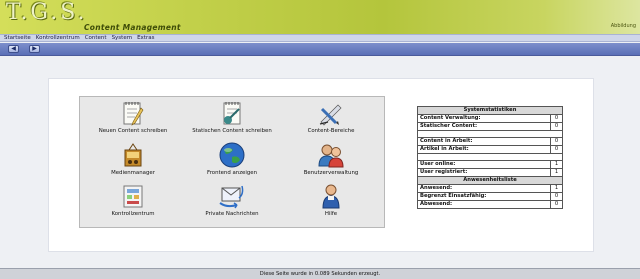 Image resolution: width=640 pixels, height=279 pixels. Describe the element at coordinates (330, 115) in the screenshot. I see `pencil-ruler-icon` at that location.